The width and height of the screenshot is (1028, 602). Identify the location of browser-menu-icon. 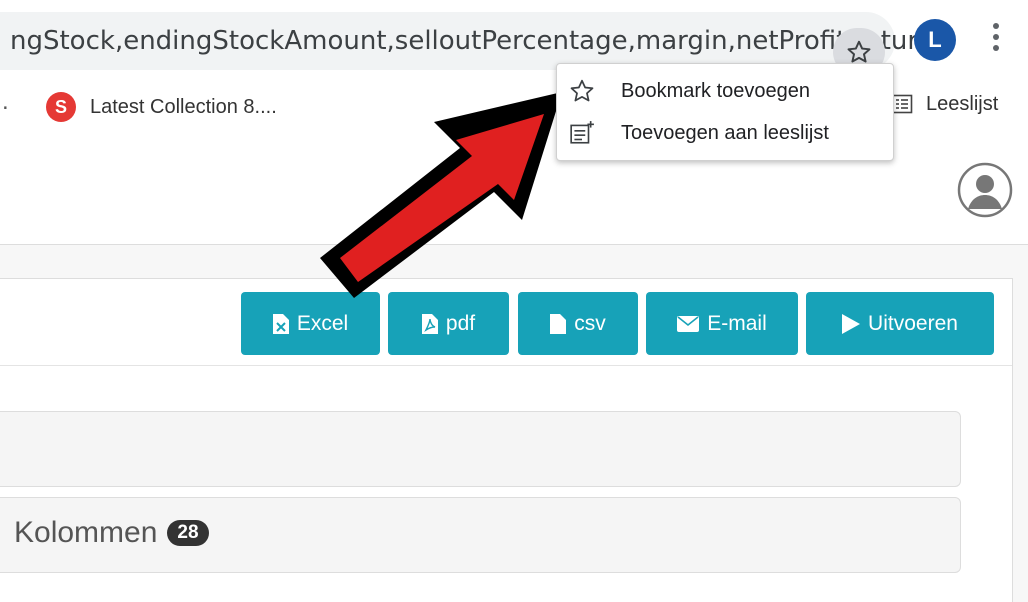
(996, 40).